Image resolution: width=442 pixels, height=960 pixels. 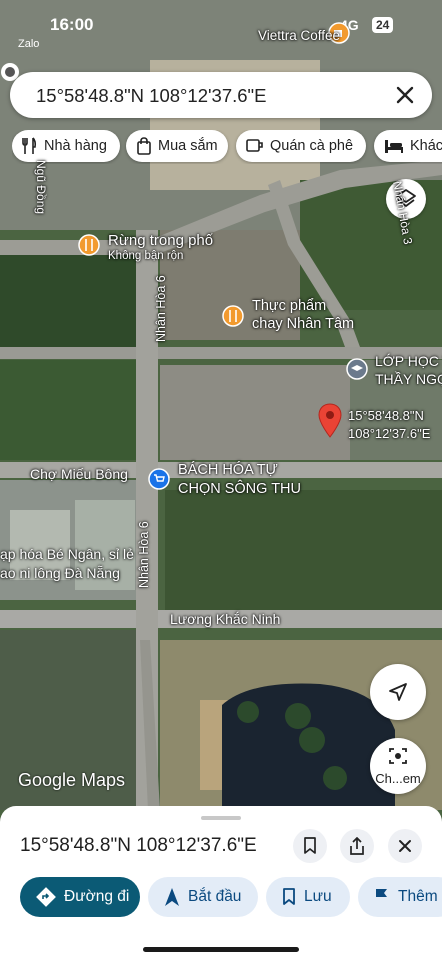 I want to click on save-label: Lưu, so click(x=318, y=896).